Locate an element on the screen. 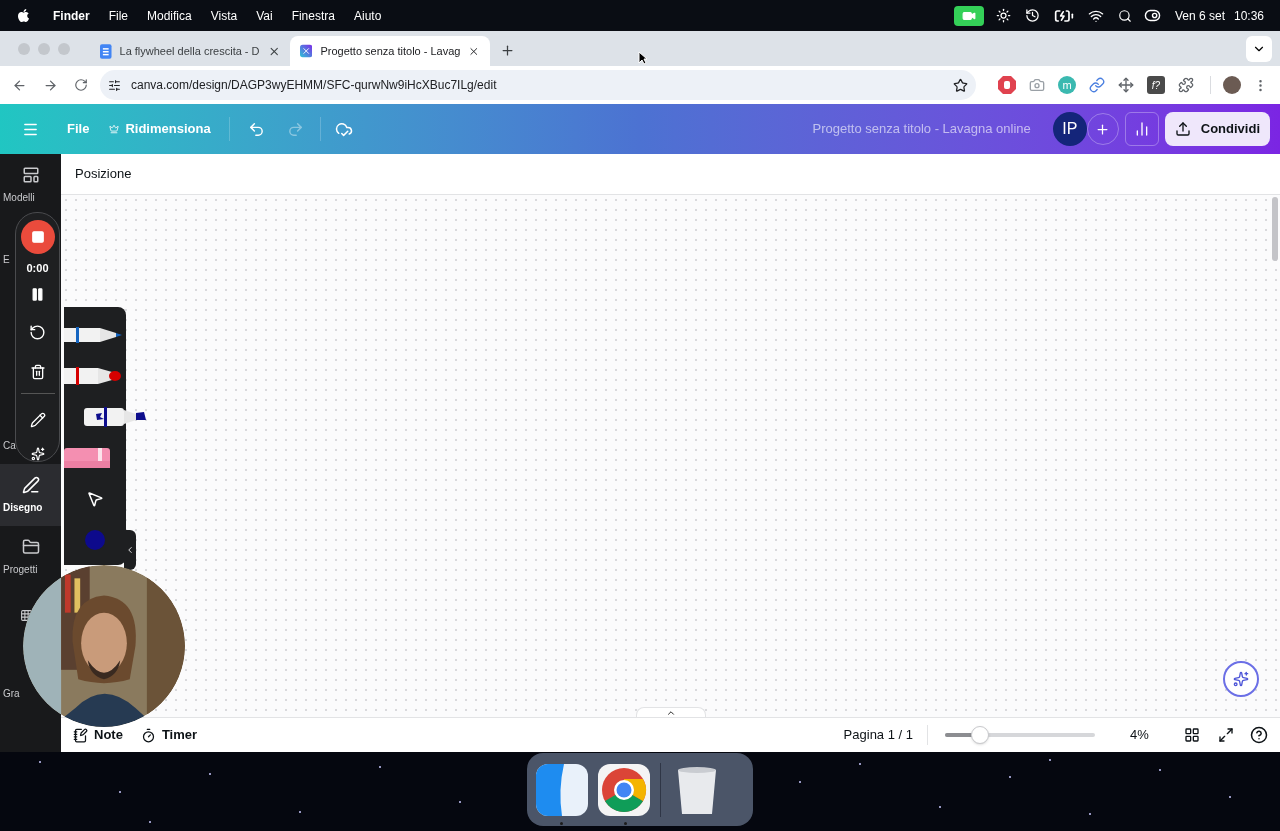 Image resolution: width=1280 pixels, height=831 pixels. menu-item: Vista is located at coordinates (224, 15).